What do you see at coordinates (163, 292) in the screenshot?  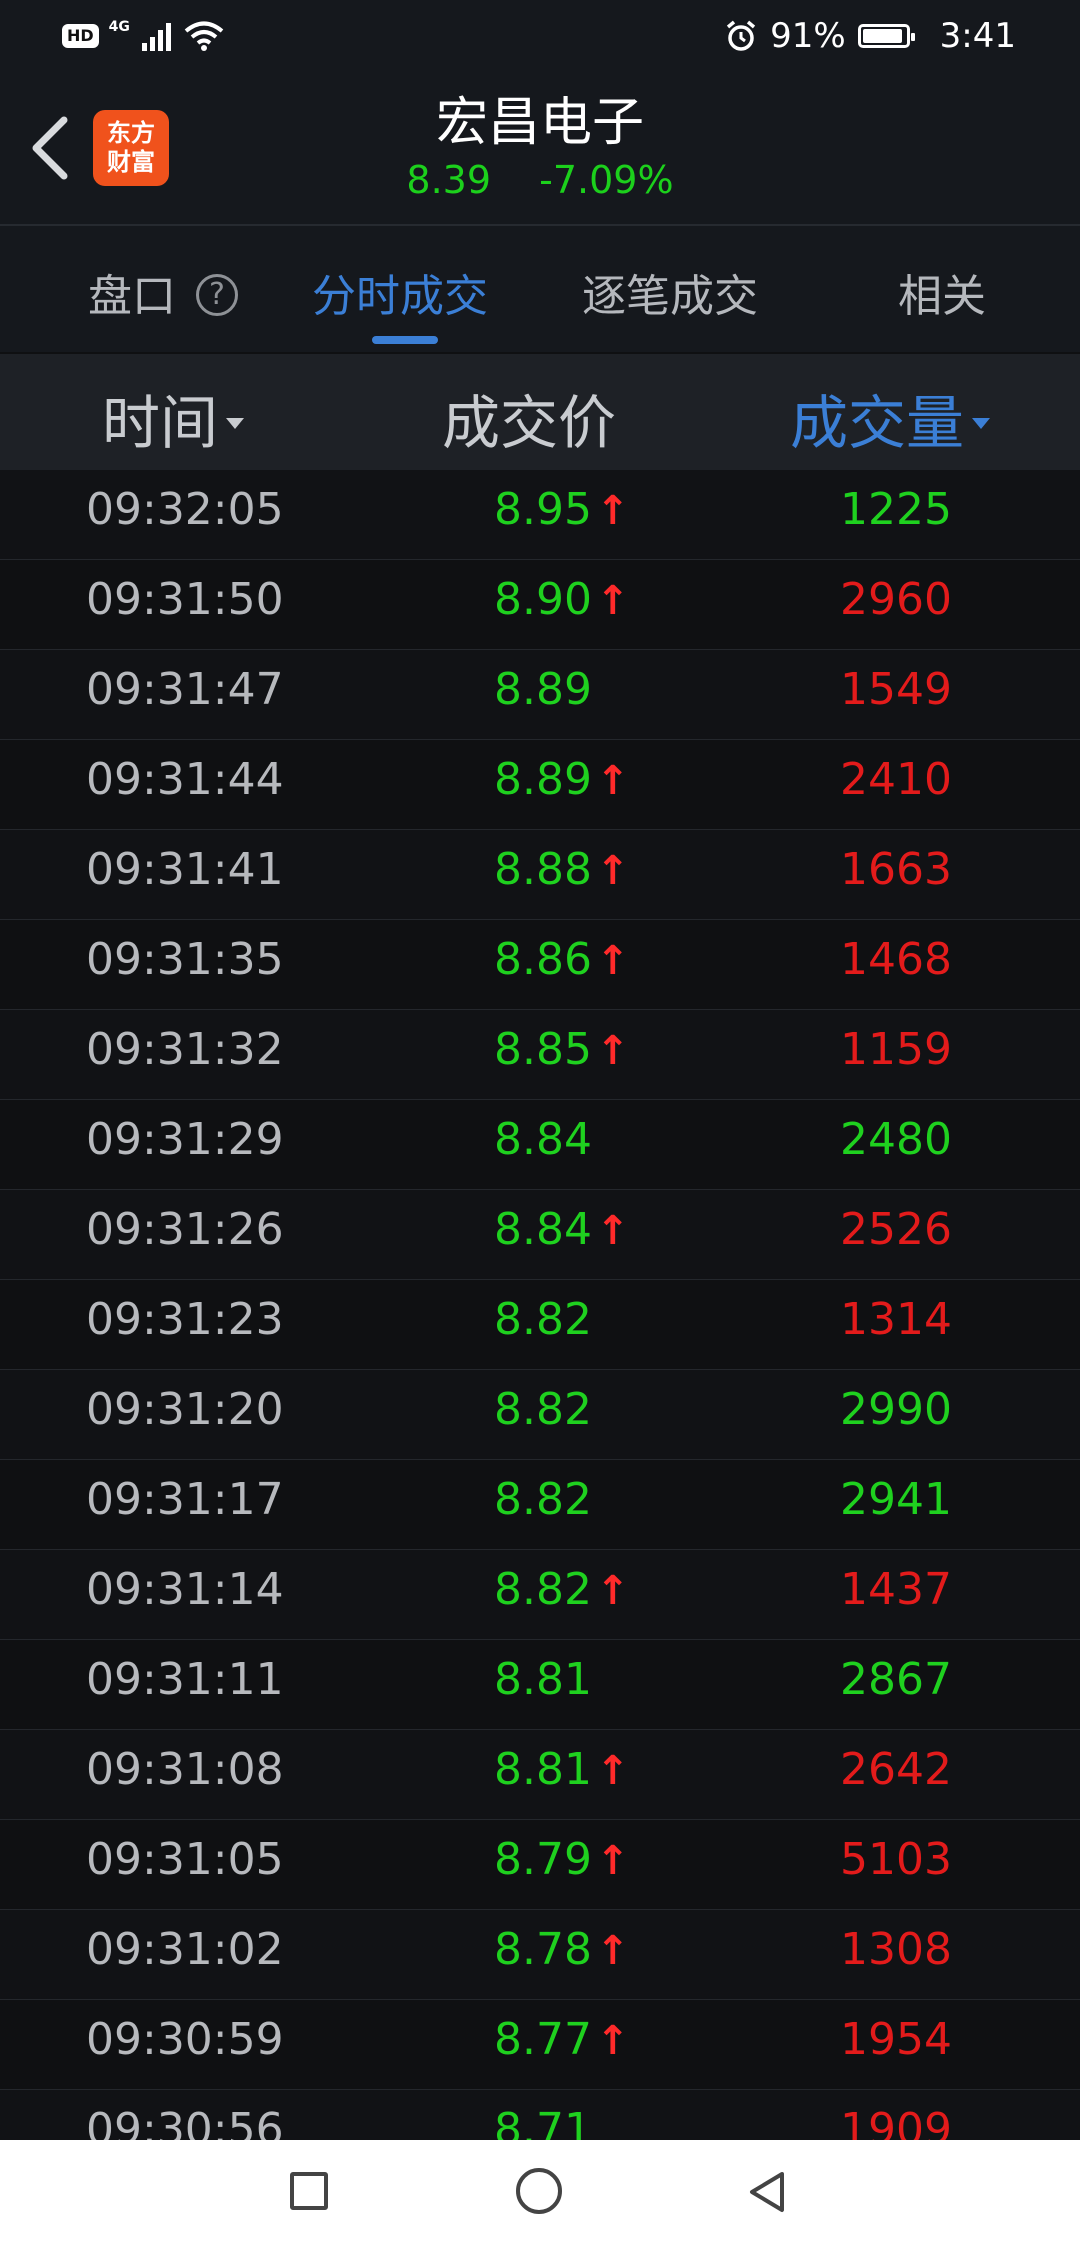 I see `tab-handicap: 盘口?` at bounding box center [163, 292].